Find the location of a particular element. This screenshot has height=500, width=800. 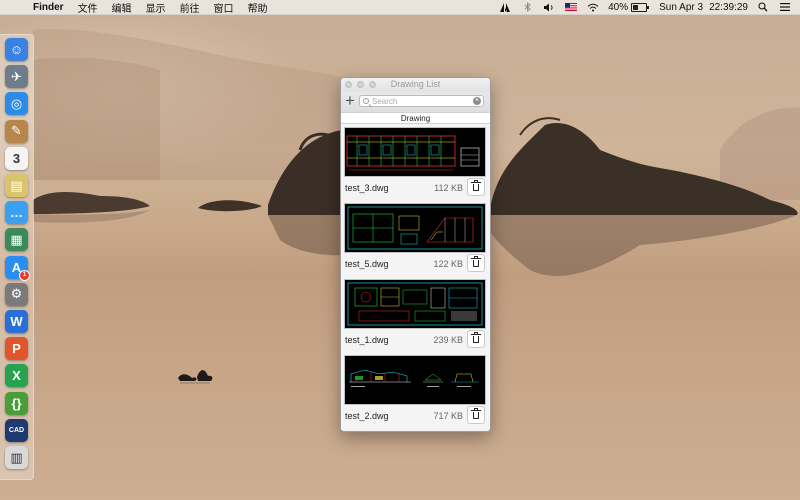

drawing-file-size: 122 KB is located at coordinates (448, 264).